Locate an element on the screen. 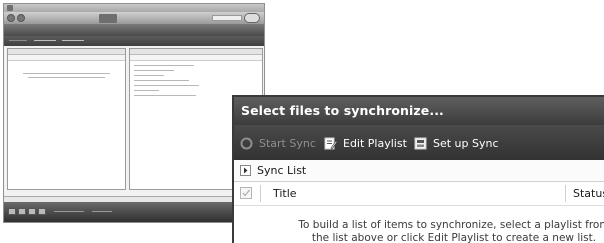  mini-titlebar is located at coordinates (134, 8).